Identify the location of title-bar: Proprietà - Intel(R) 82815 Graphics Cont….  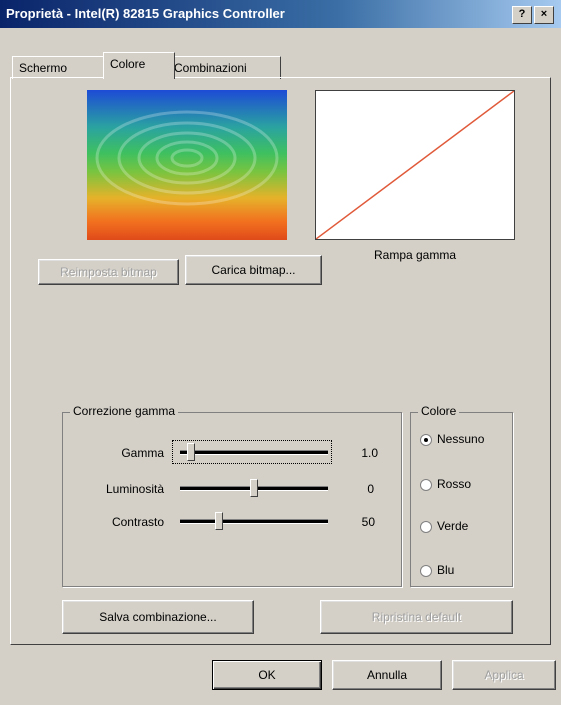
(280, 14).